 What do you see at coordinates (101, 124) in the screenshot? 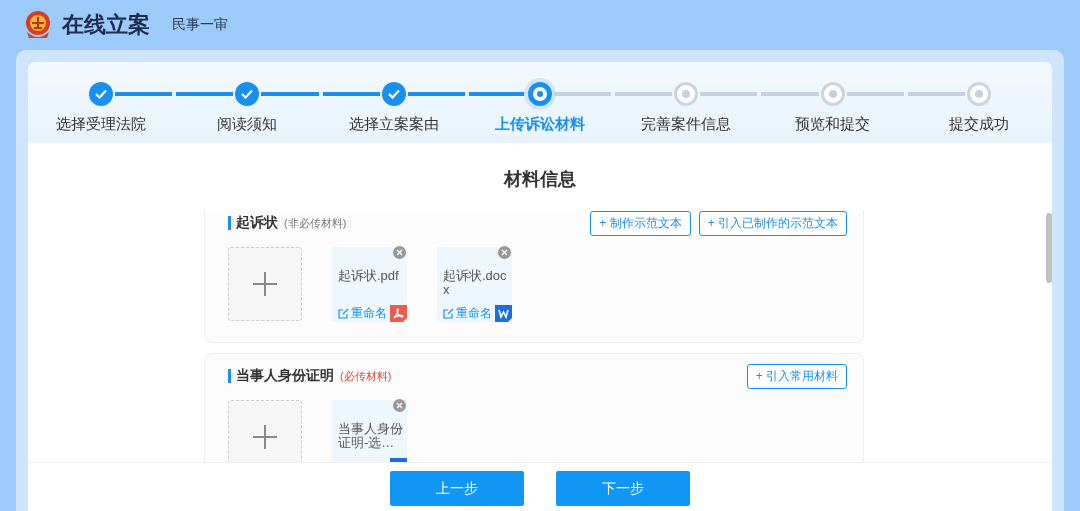
I see `step-label: 选择受理法院` at bounding box center [101, 124].